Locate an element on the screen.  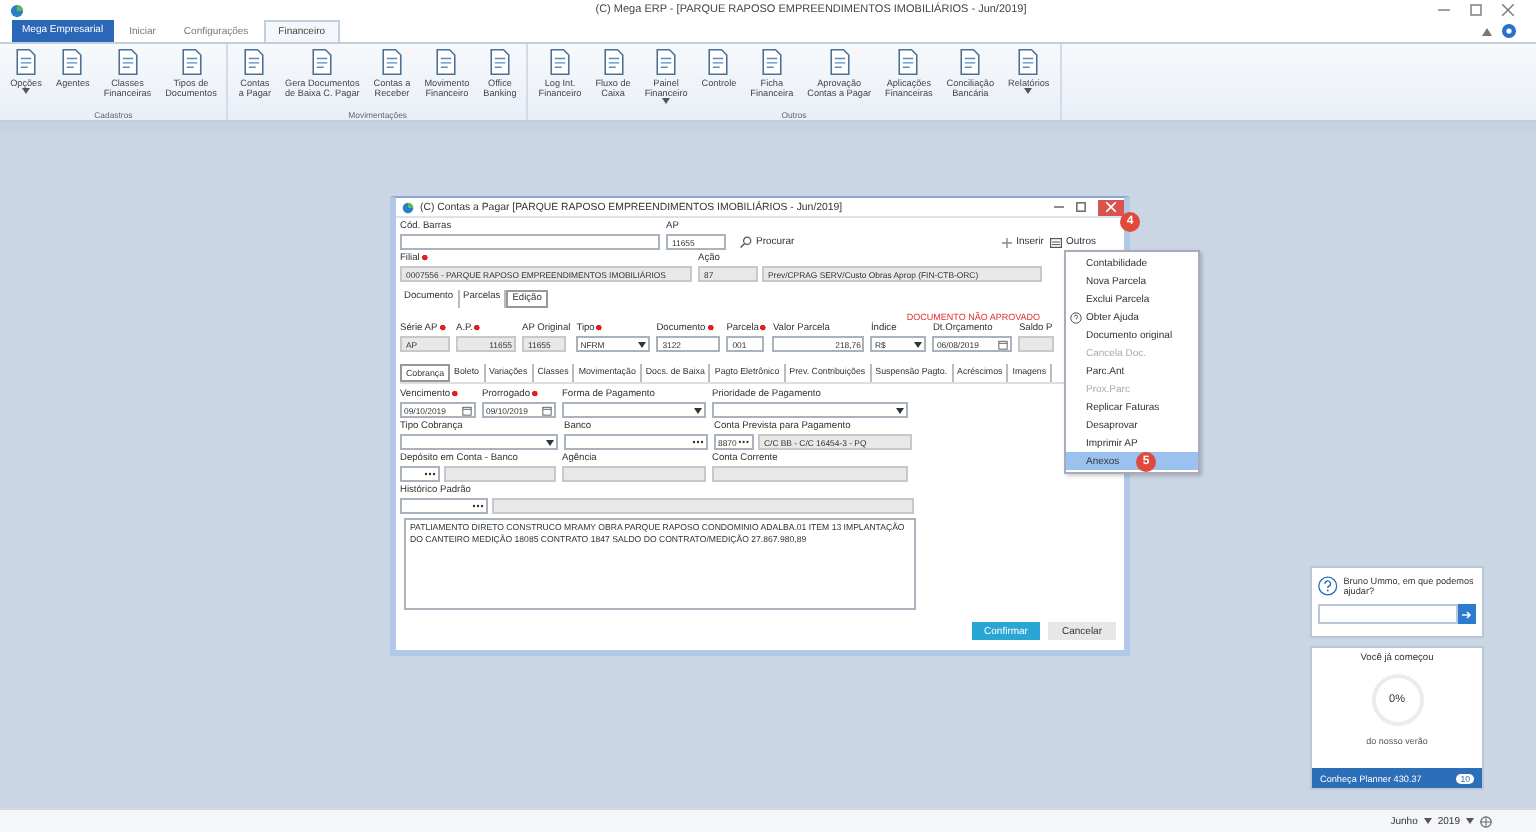
close-button is located at coordinates (1111, 207).